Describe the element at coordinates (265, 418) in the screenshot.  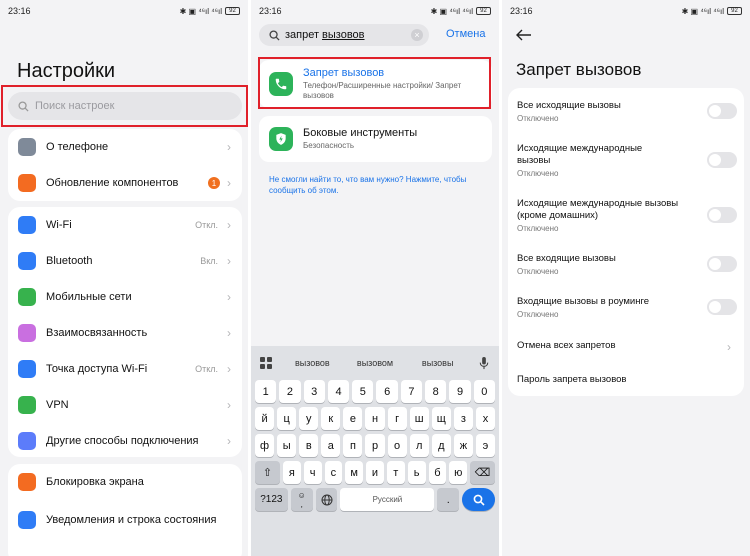
I see `keyboard-key: й` at that location.